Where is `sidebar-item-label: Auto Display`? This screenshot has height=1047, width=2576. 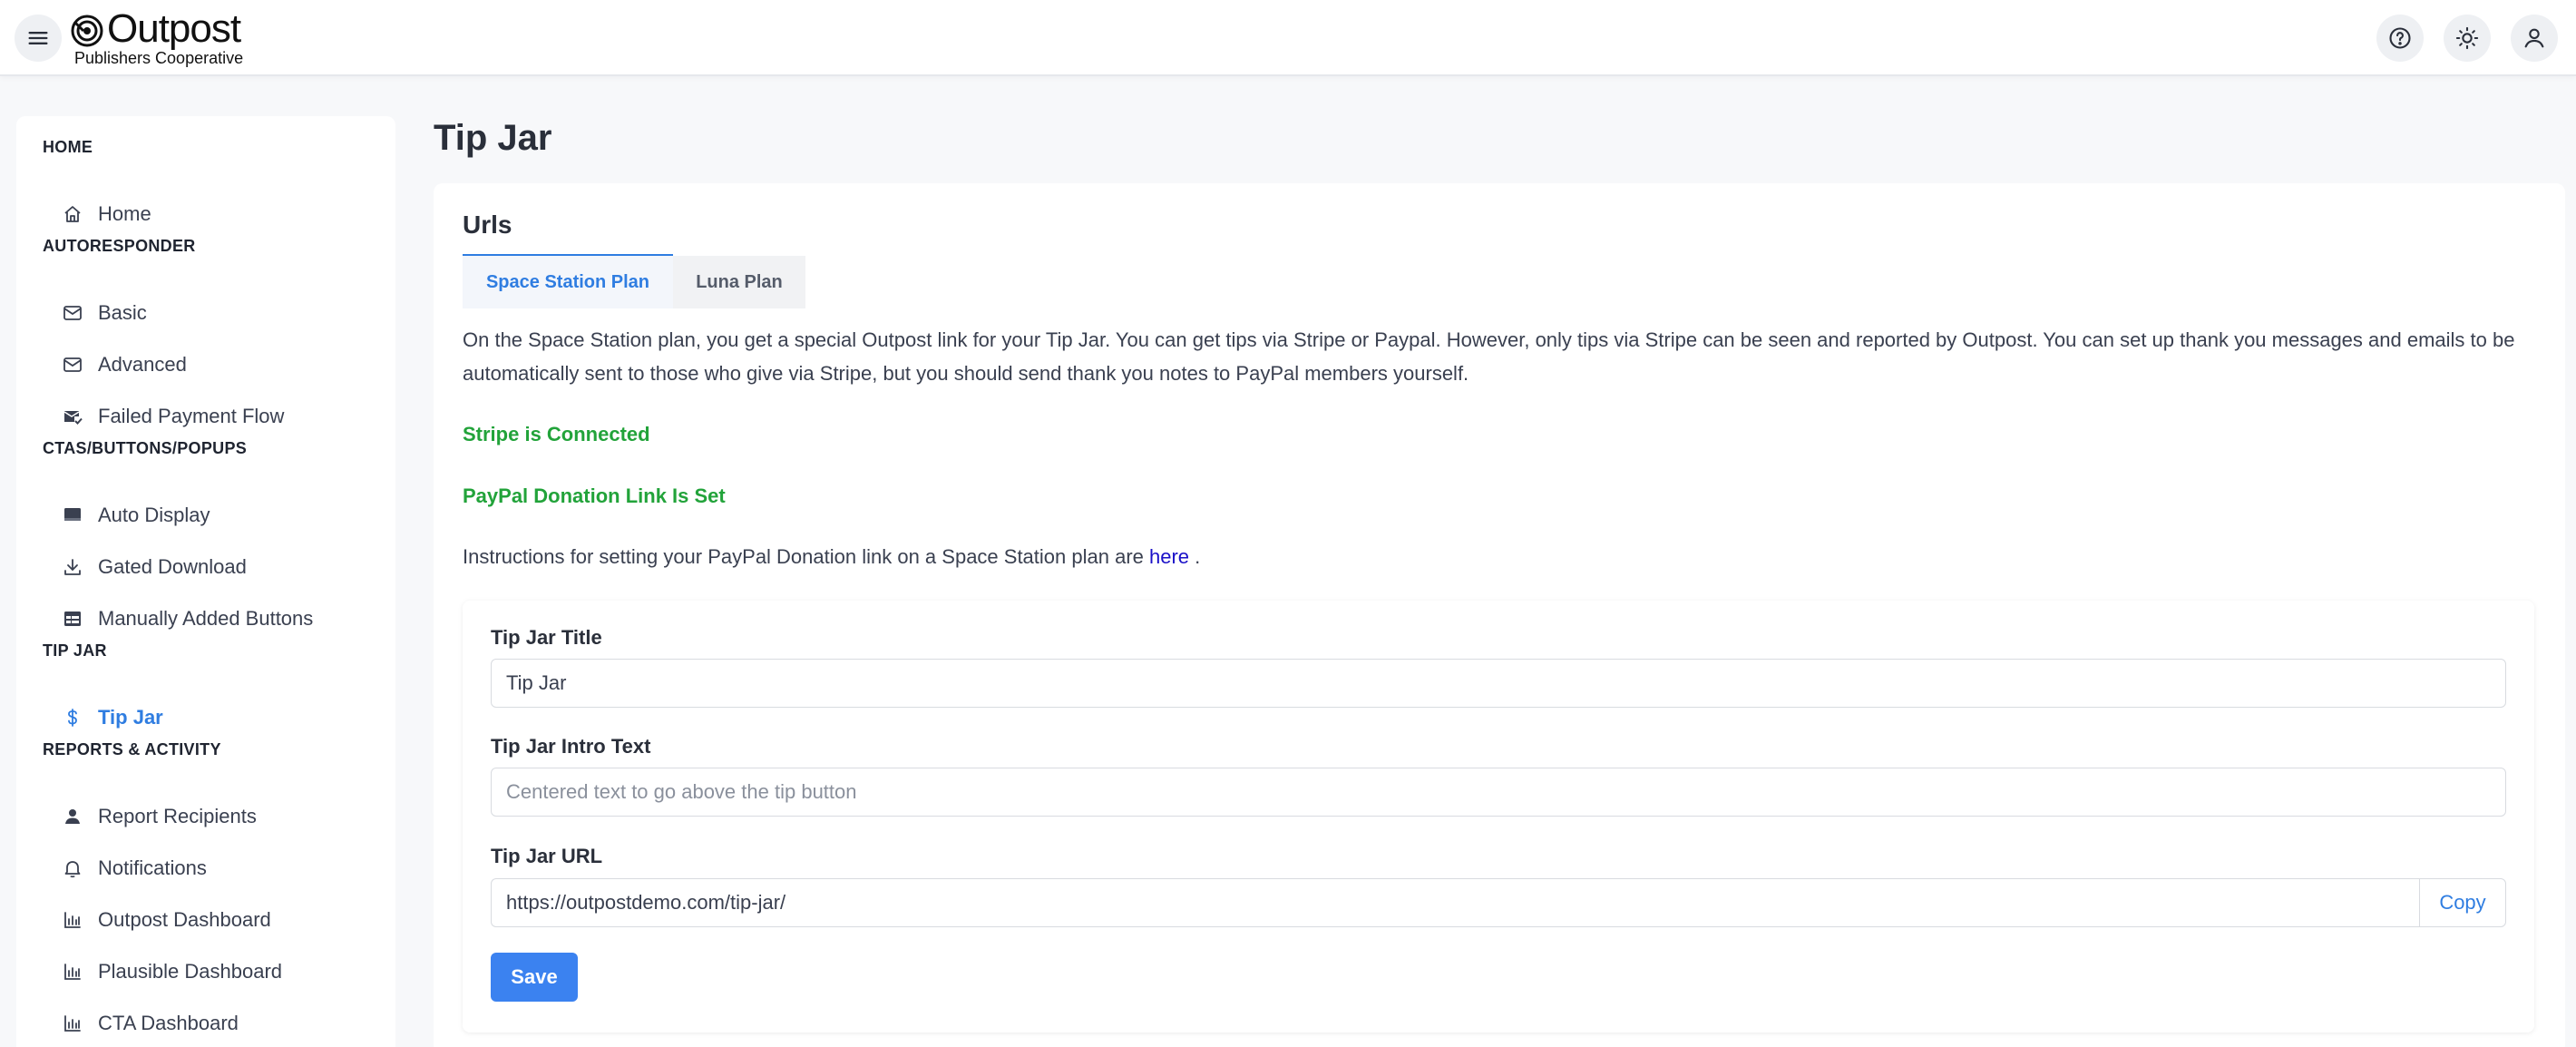
sidebar-item-label: Auto Display is located at coordinates (154, 515).